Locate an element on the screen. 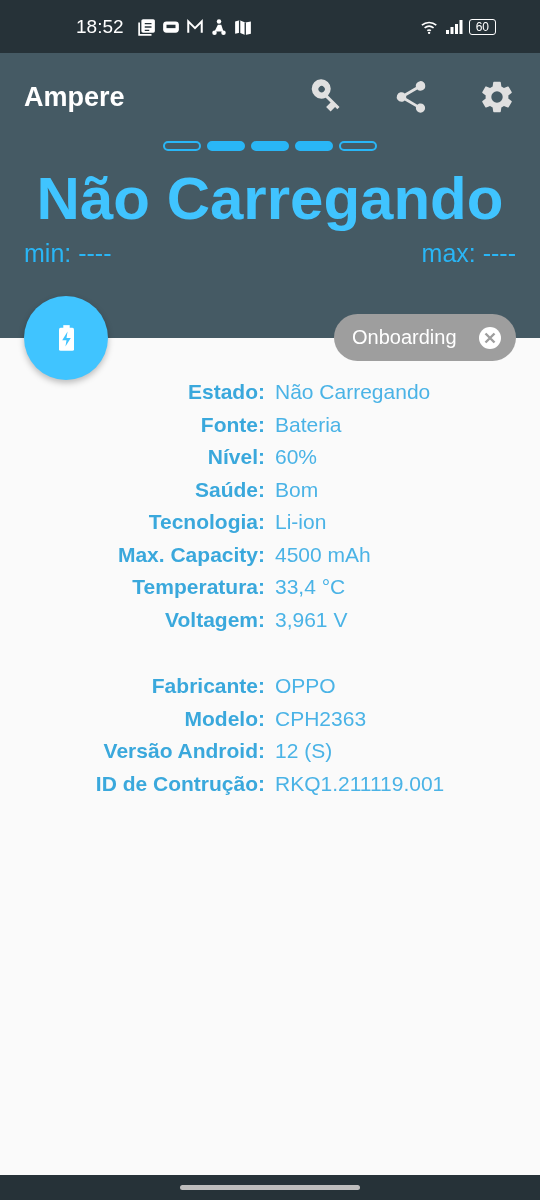 This screenshot has height=1200, width=540. info-label: Estado: is located at coordinates (226, 392).